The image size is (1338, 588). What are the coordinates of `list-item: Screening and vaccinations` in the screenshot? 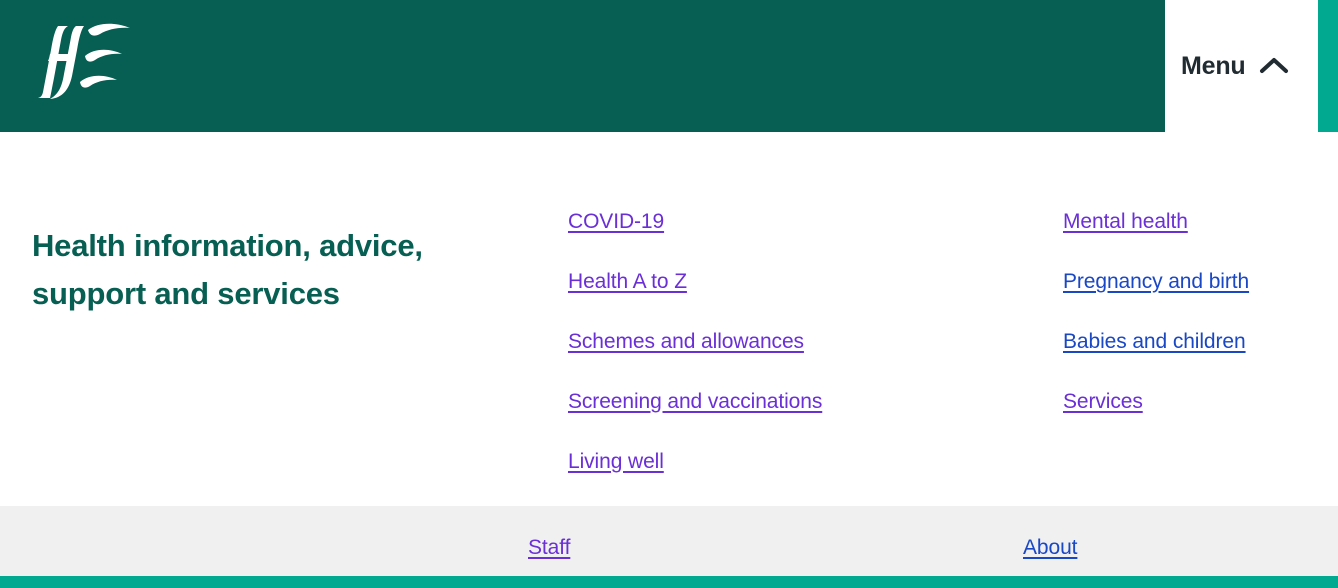 It's located at (788, 402).